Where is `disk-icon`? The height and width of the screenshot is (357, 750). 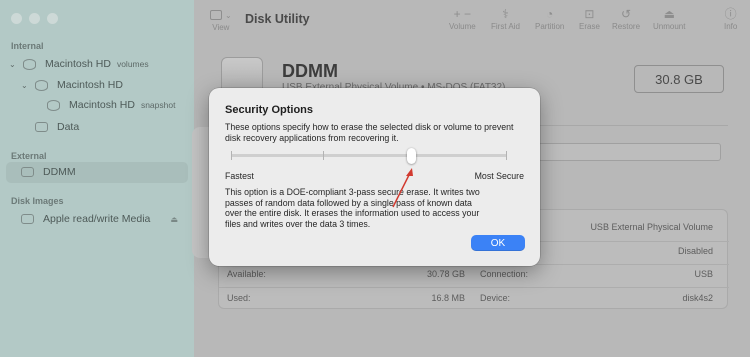
disk-icon is located at coordinates (41, 127).